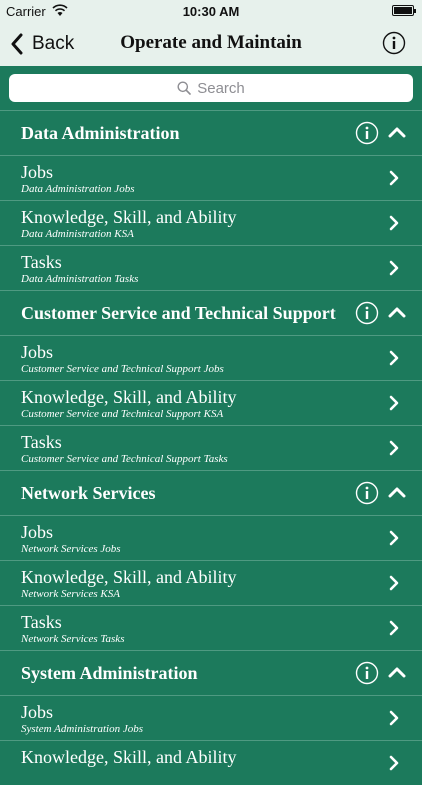 The image size is (422, 785). Describe the element at coordinates (88, 493) in the screenshot. I see `section-title: Network Services` at that location.